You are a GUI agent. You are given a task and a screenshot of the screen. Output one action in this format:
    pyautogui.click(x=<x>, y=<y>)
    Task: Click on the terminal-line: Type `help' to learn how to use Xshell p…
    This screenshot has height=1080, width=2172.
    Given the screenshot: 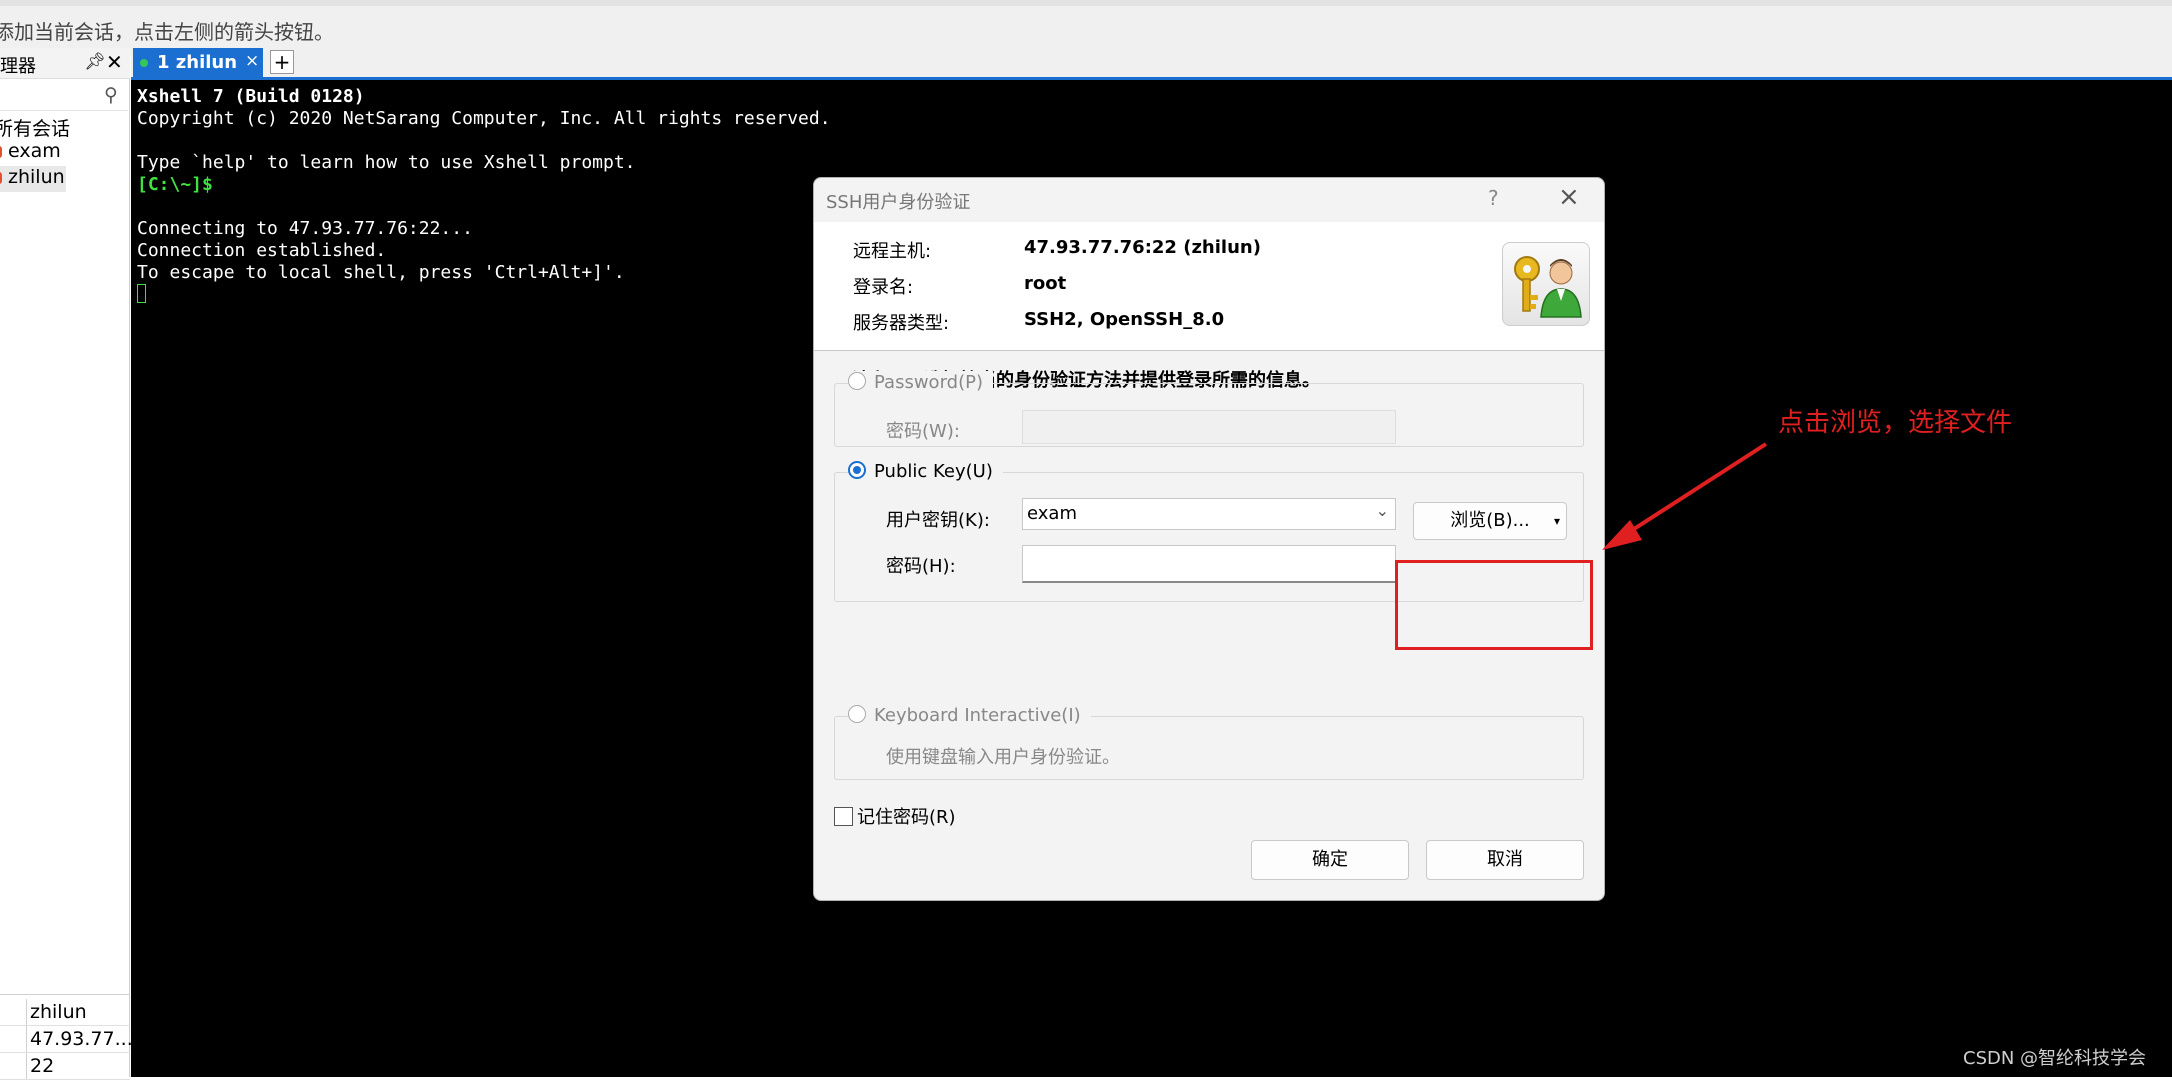 What is the action you would take?
    pyautogui.click(x=386, y=162)
    